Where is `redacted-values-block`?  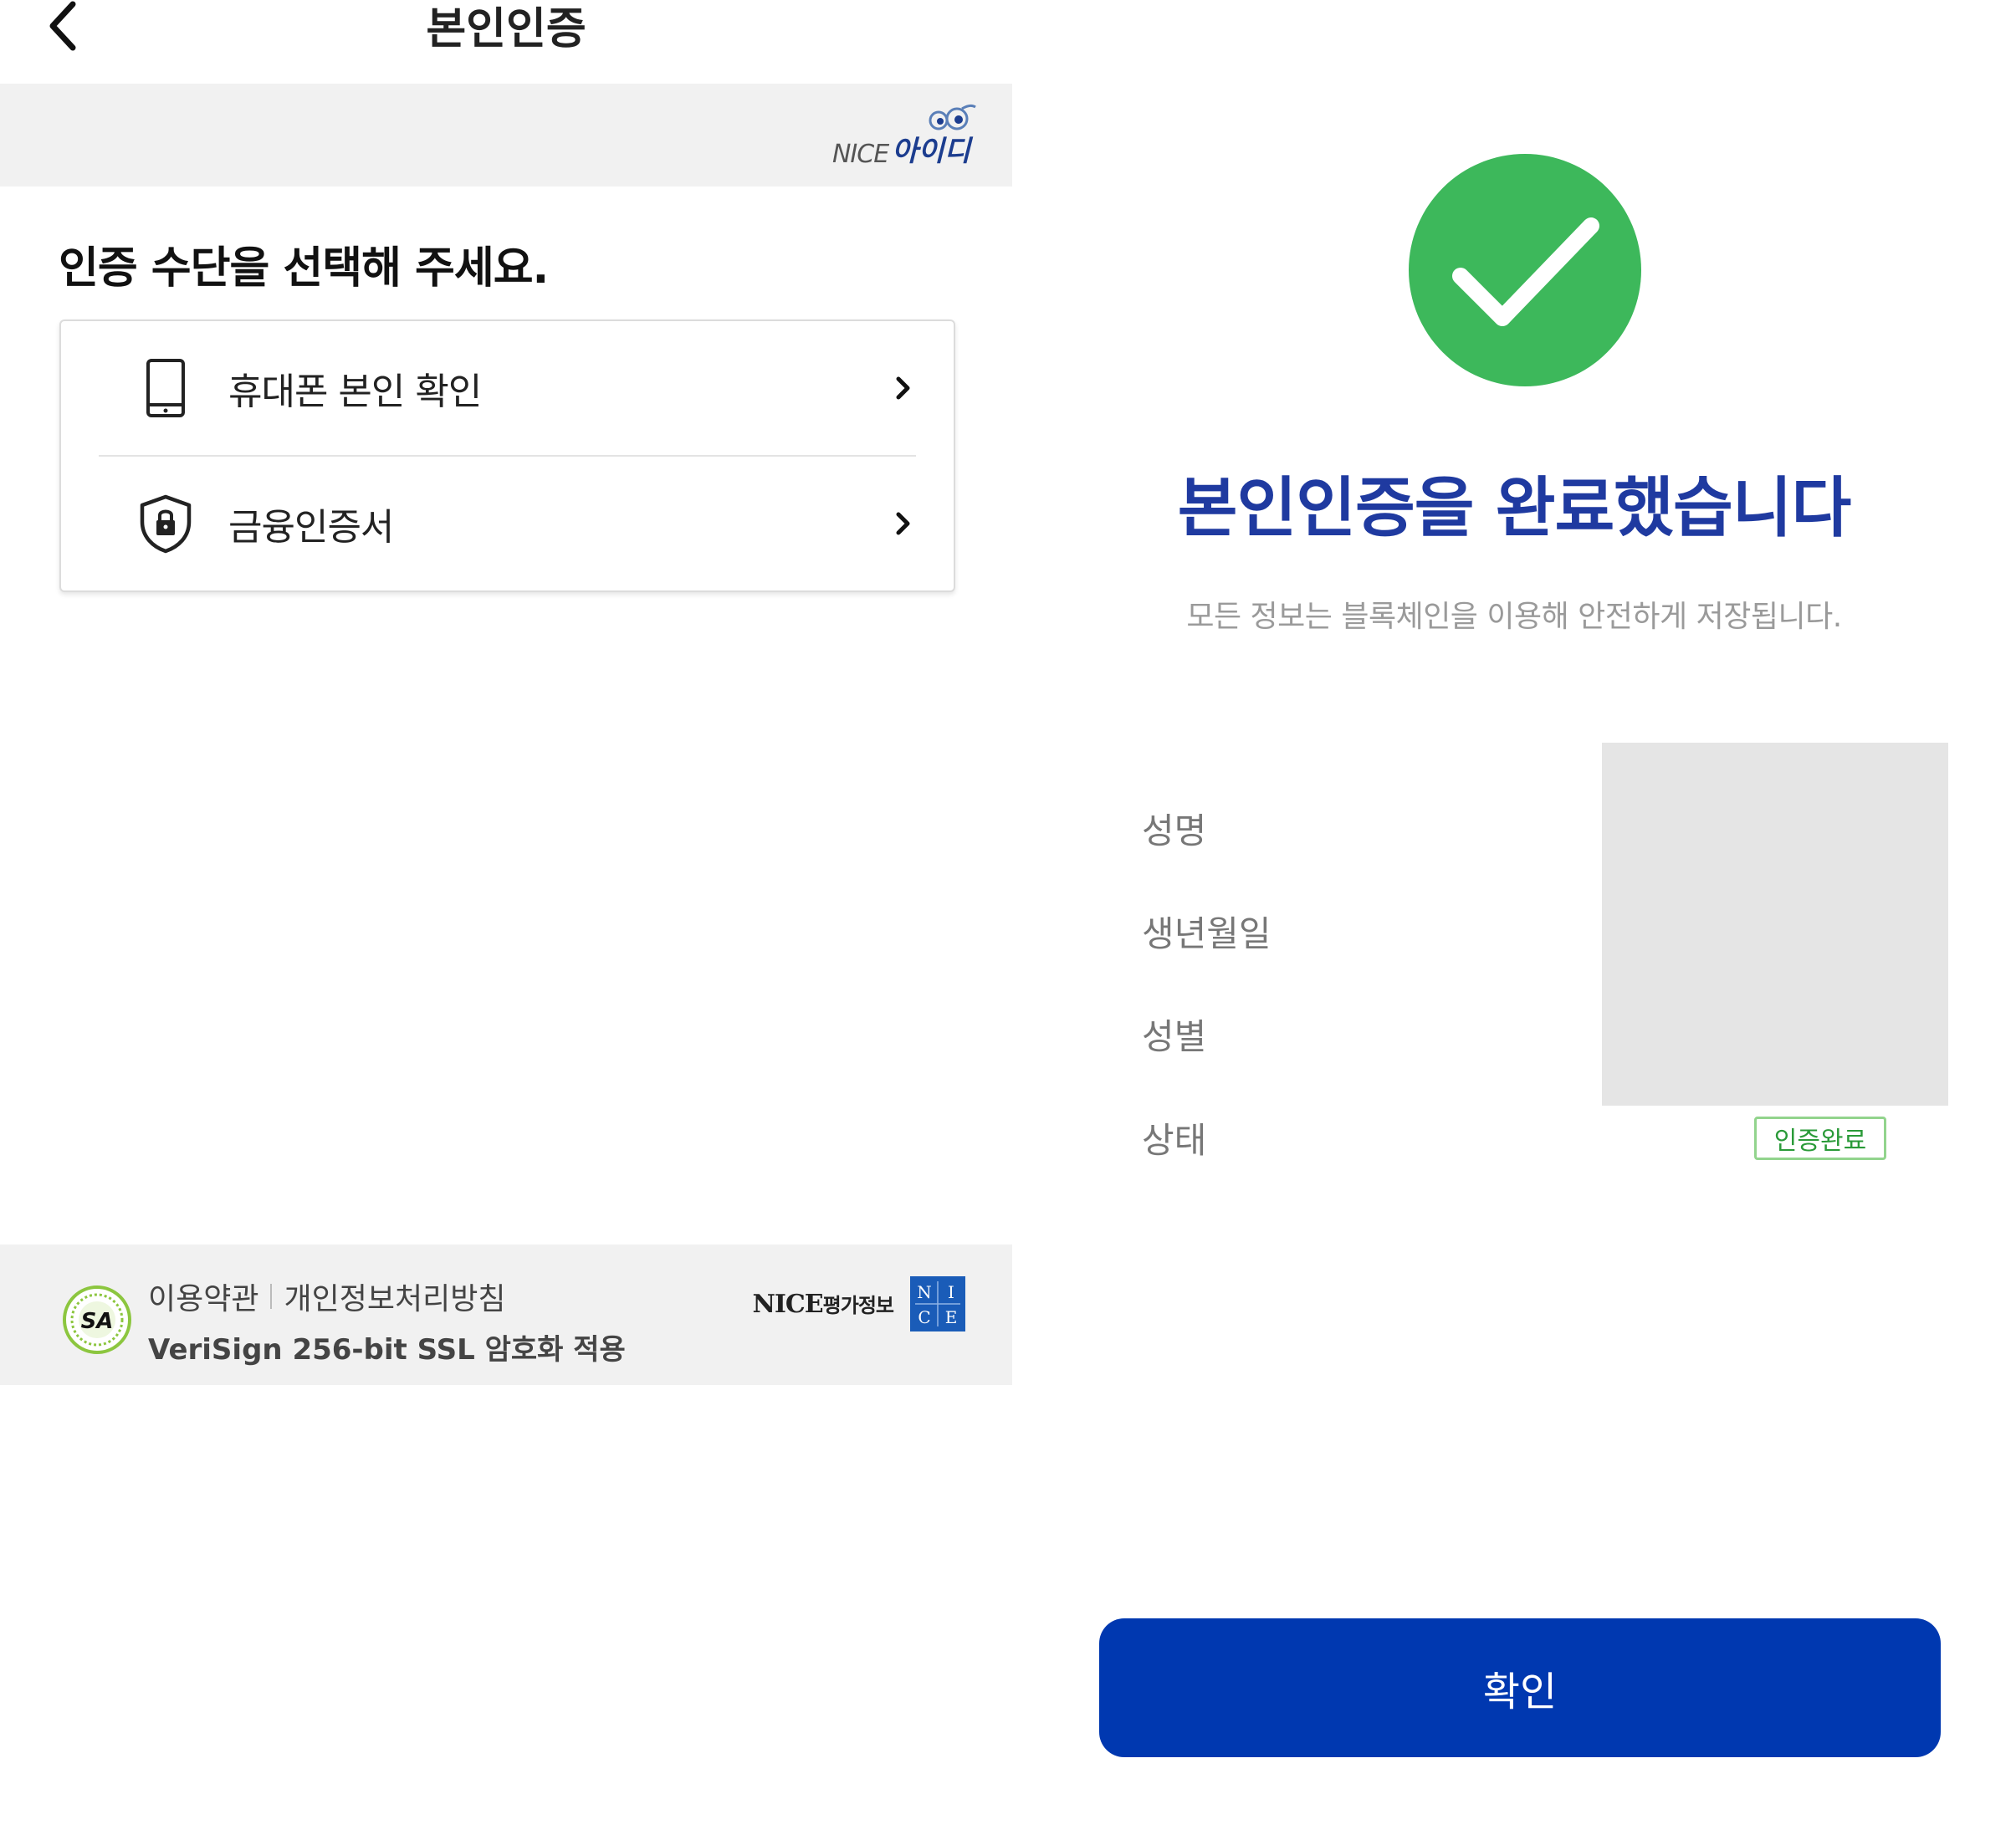 redacted-values-block is located at coordinates (1775, 924).